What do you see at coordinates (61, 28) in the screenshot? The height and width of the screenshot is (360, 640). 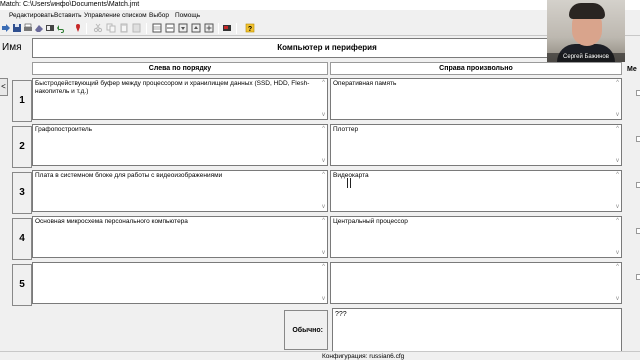 I see `undo-icon` at bounding box center [61, 28].